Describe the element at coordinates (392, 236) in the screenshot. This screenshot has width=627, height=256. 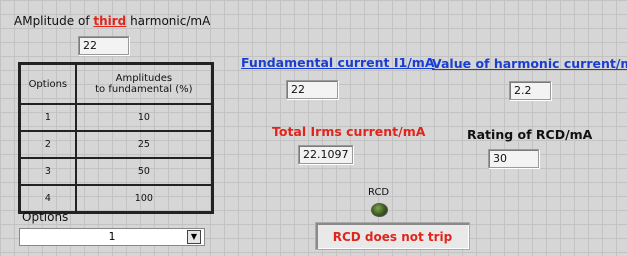
I see `rcd-status-display: RCD does not trip` at that location.